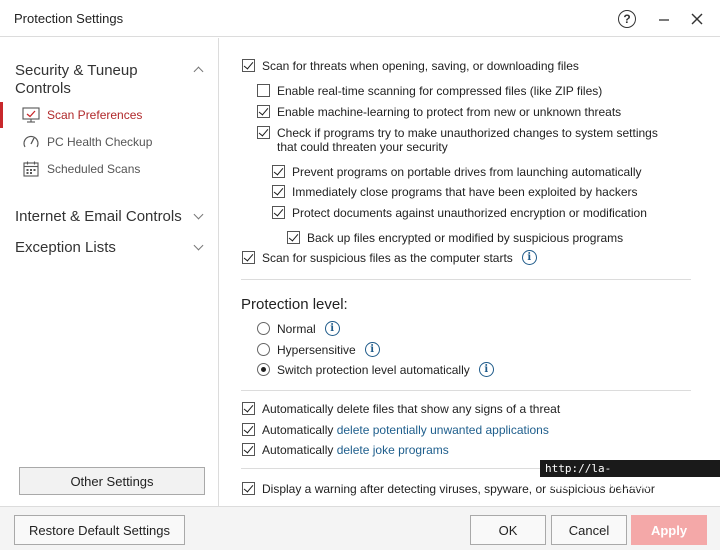  What do you see at coordinates (85, 80) in the screenshot?
I see `sidebar-group-security: Security & Tuneup Controls` at bounding box center [85, 80].